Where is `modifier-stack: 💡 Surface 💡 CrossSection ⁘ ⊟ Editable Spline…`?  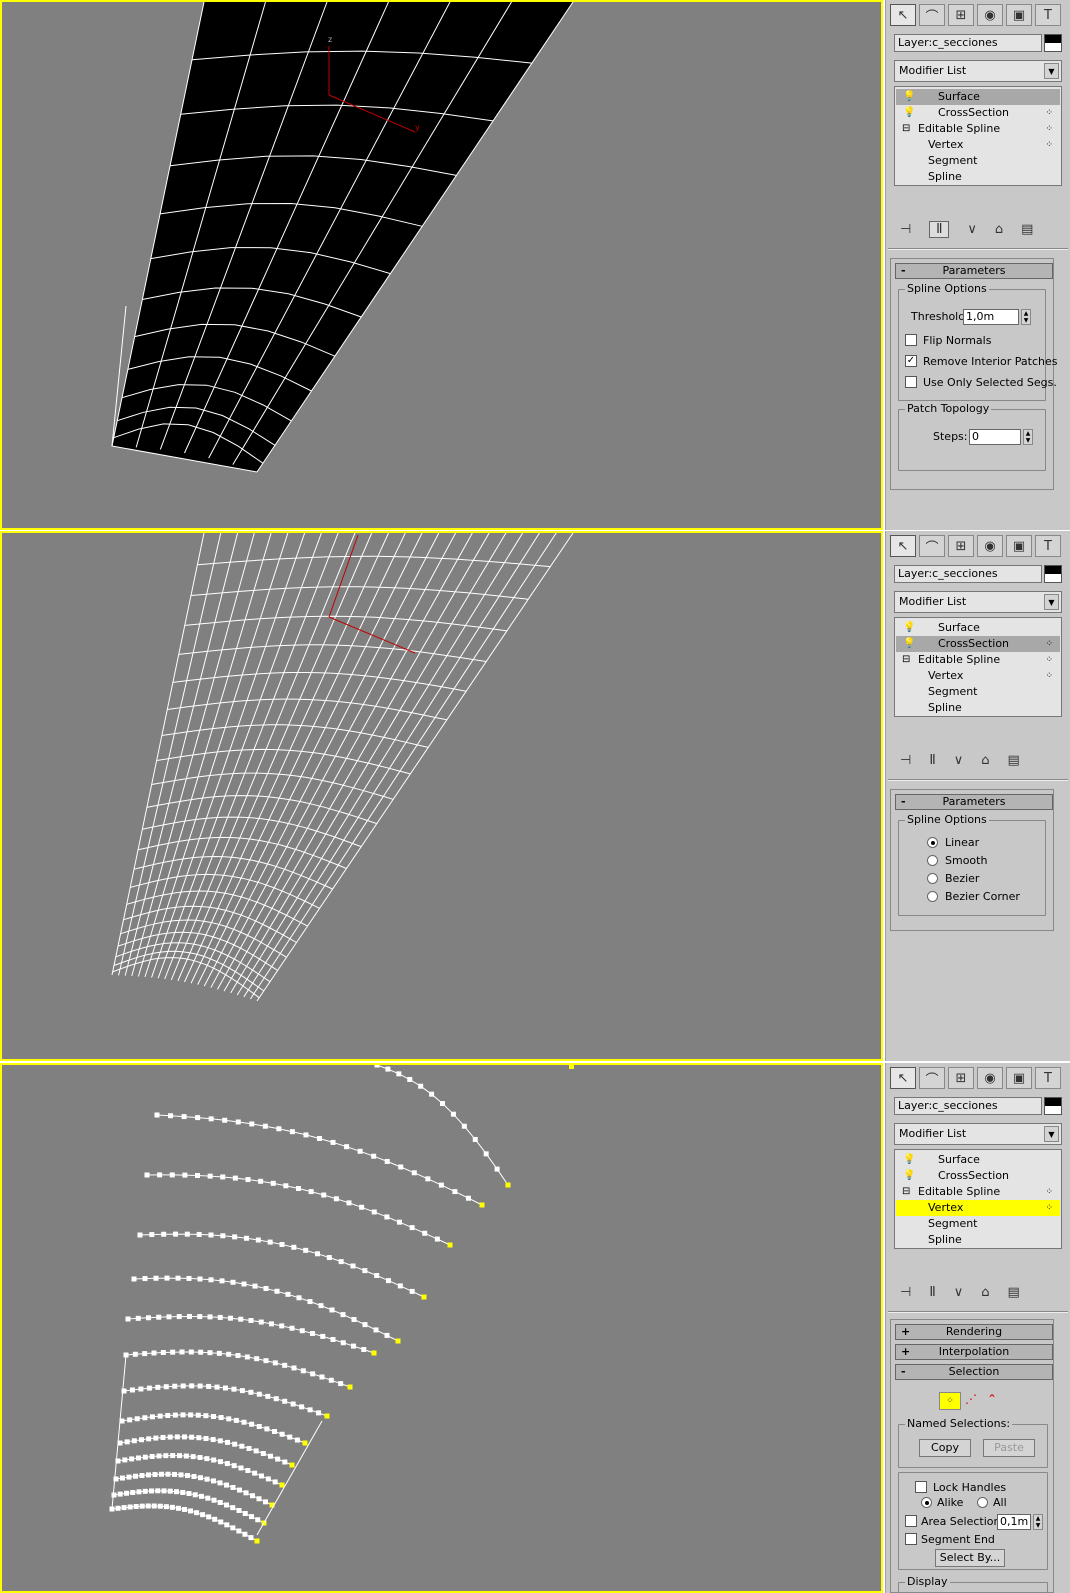
modifier-stack: 💡 Surface 💡 CrossSection ⁘ ⊟ Editable Spline… is located at coordinates (978, 667).